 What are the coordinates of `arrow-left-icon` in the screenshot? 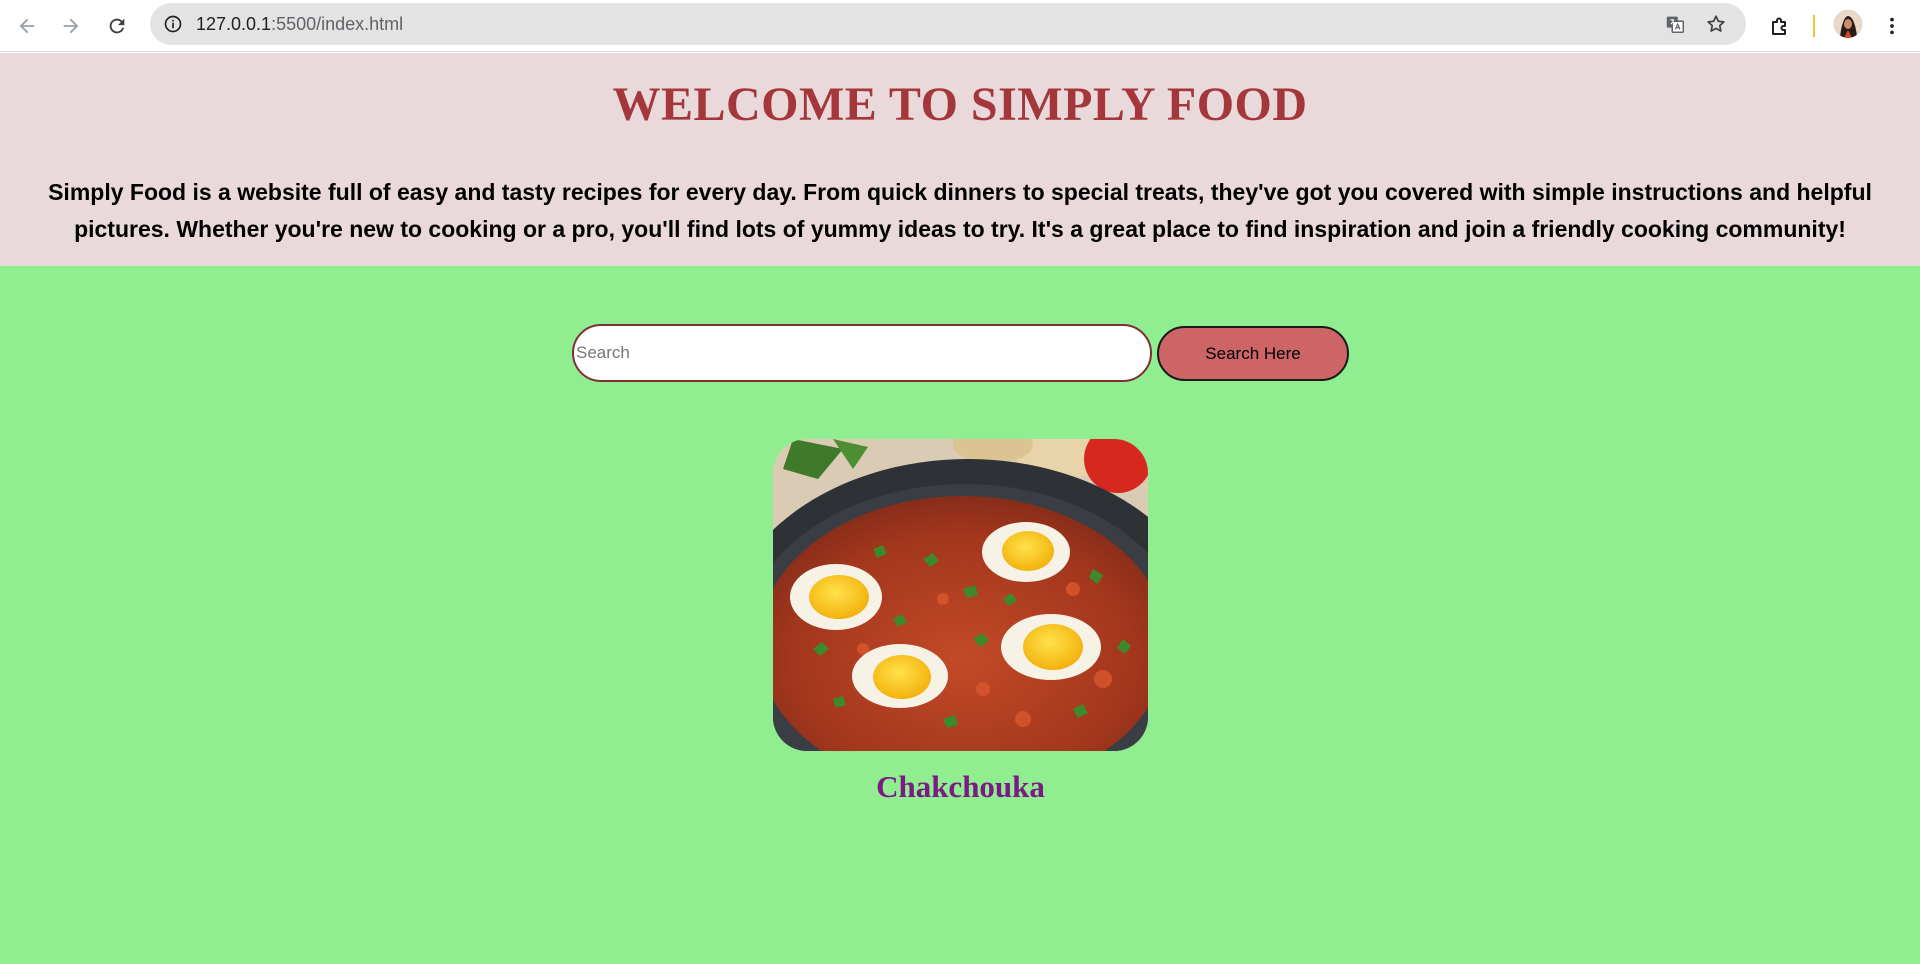 It's located at (27, 26).